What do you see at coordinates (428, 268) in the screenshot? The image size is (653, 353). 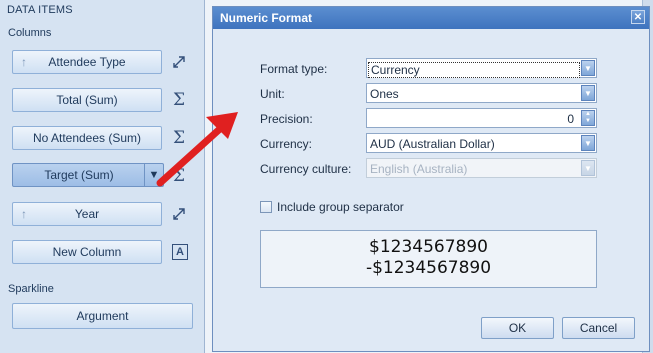 I see `preview-negative: -$1234567890` at bounding box center [428, 268].